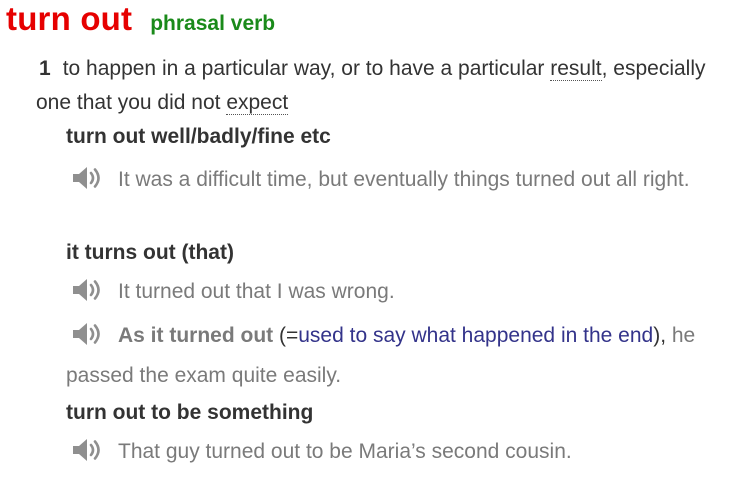 The image size is (747, 477). Describe the element at coordinates (660, 335) in the screenshot. I see `gloss-paren-close: ),` at that location.